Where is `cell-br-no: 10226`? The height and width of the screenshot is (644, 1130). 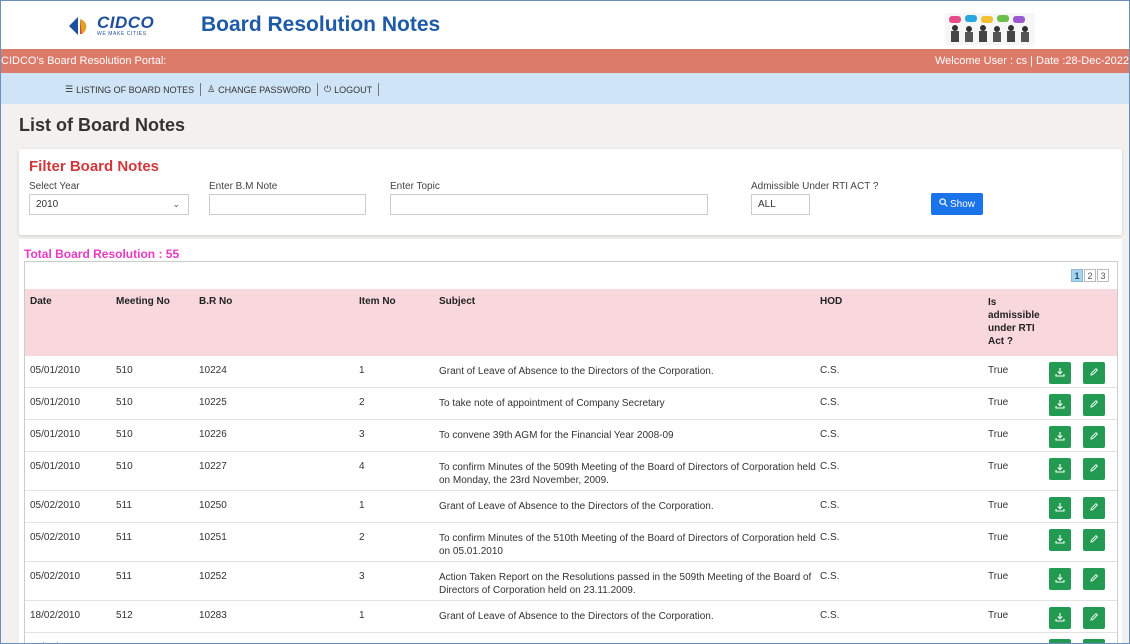
cell-br-no: 10226 is located at coordinates (213, 434).